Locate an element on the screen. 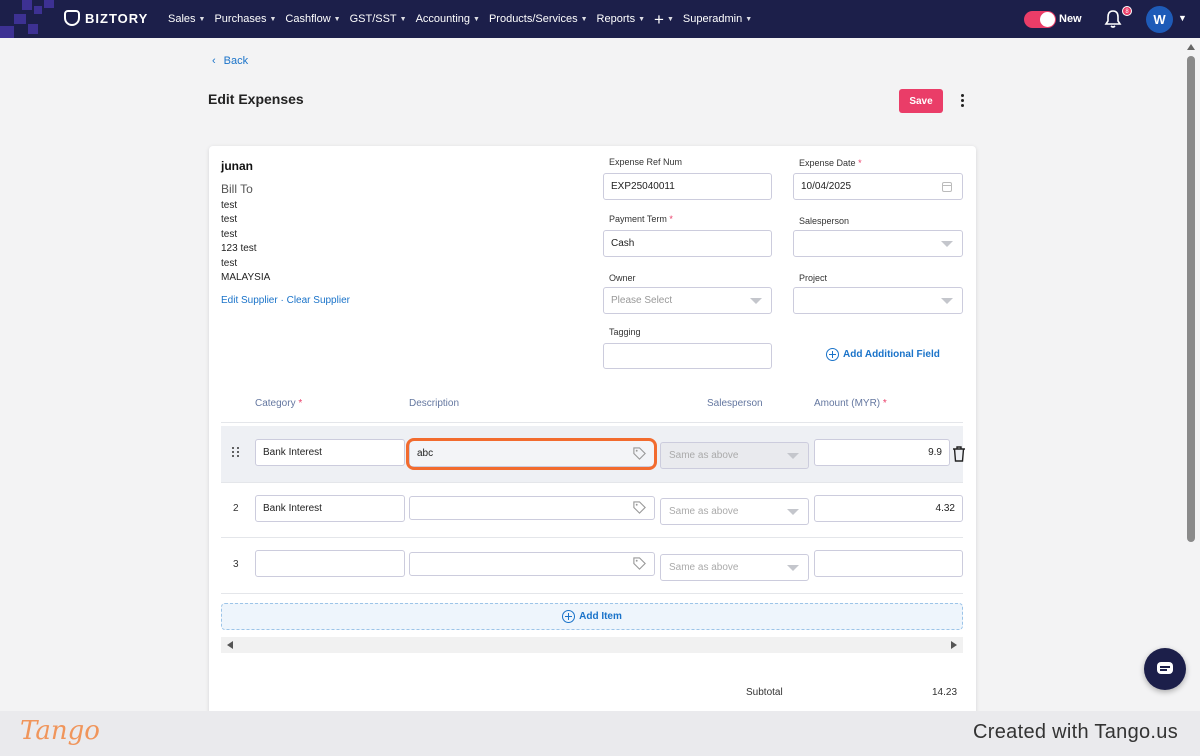 The height and width of the screenshot is (756, 1200). row-number: 3 is located at coordinates (236, 564).